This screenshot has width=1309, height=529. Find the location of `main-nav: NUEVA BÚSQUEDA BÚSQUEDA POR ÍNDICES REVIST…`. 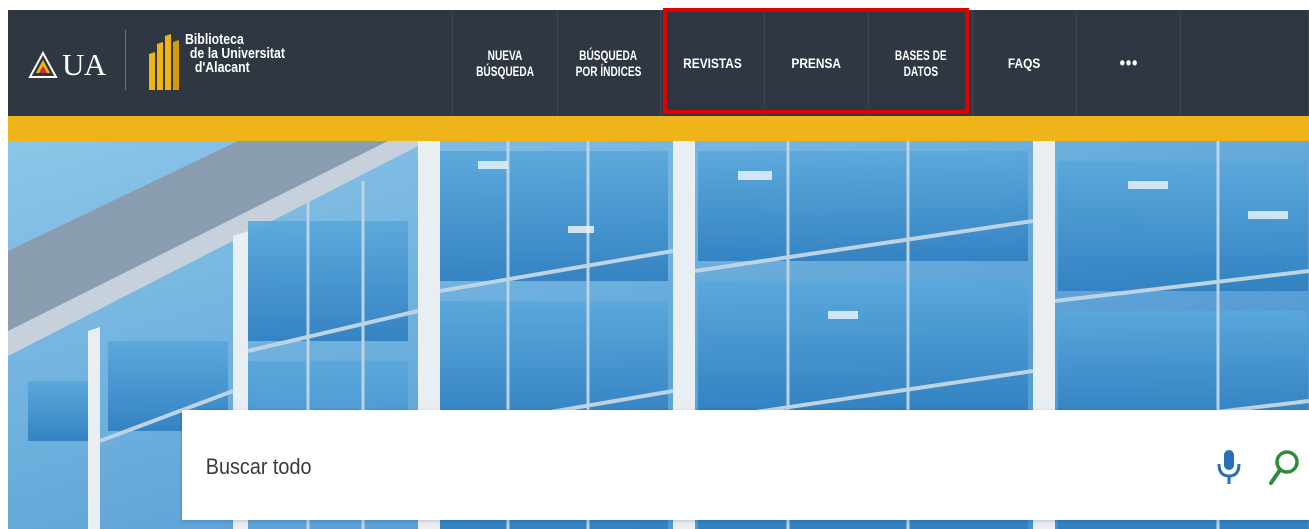

main-nav: NUEVA BÚSQUEDA BÚSQUEDA POR ÍNDICES REVIST… is located at coordinates (880, 63).